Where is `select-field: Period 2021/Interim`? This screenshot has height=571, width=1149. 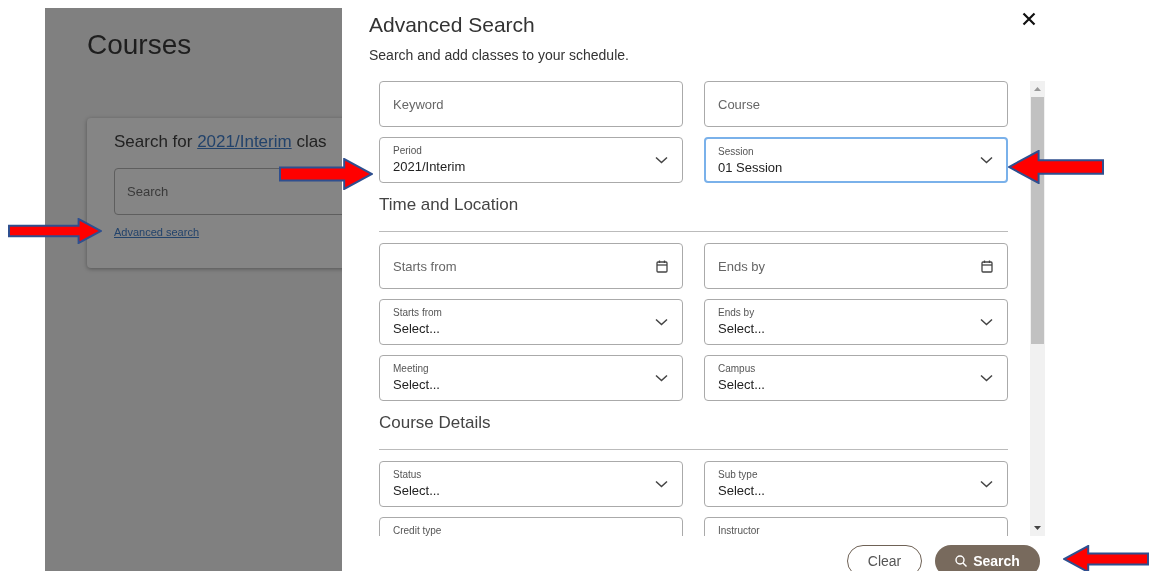
select-field: Period 2021/Interim is located at coordinates (531, 160).